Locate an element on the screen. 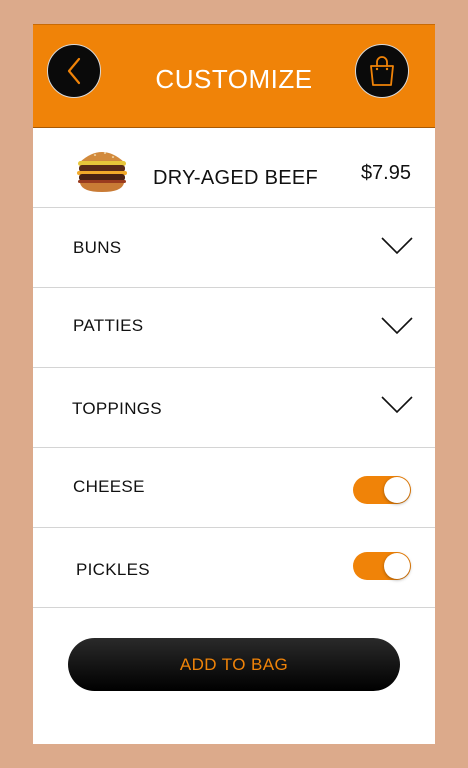  shopping-bag-button is located at coordinates (382, 71).